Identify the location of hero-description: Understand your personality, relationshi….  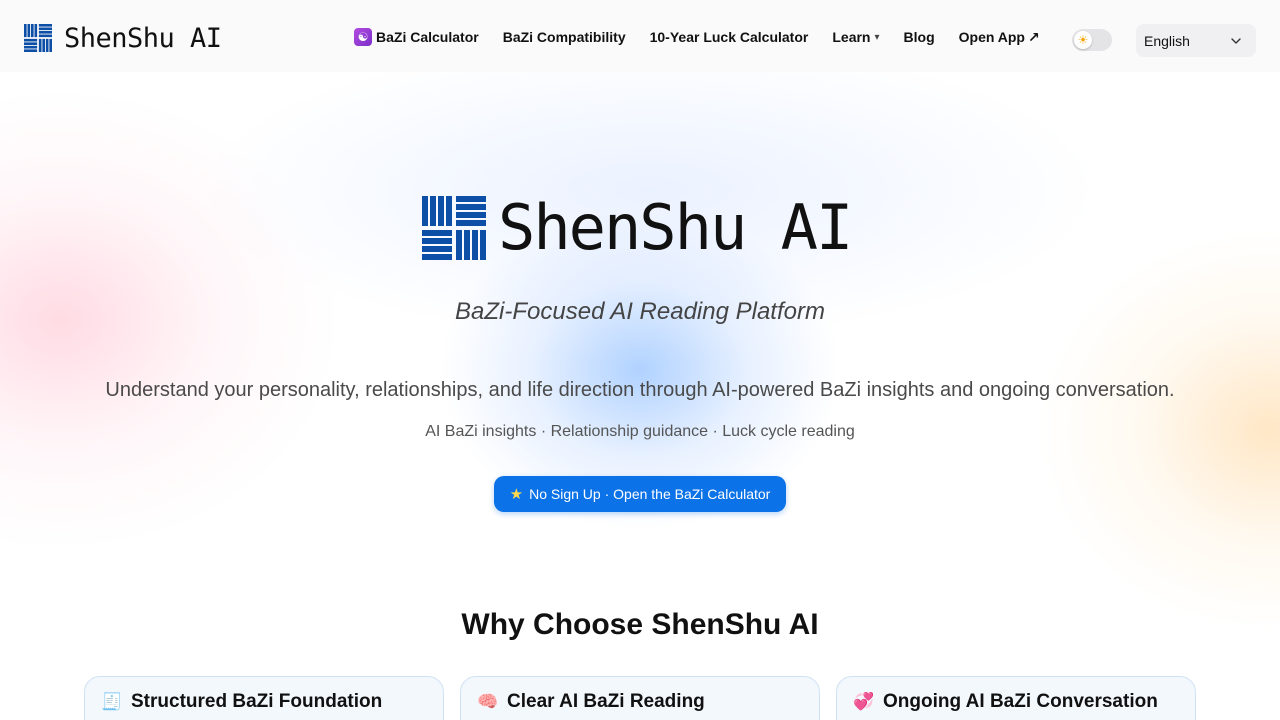
(640, 390).